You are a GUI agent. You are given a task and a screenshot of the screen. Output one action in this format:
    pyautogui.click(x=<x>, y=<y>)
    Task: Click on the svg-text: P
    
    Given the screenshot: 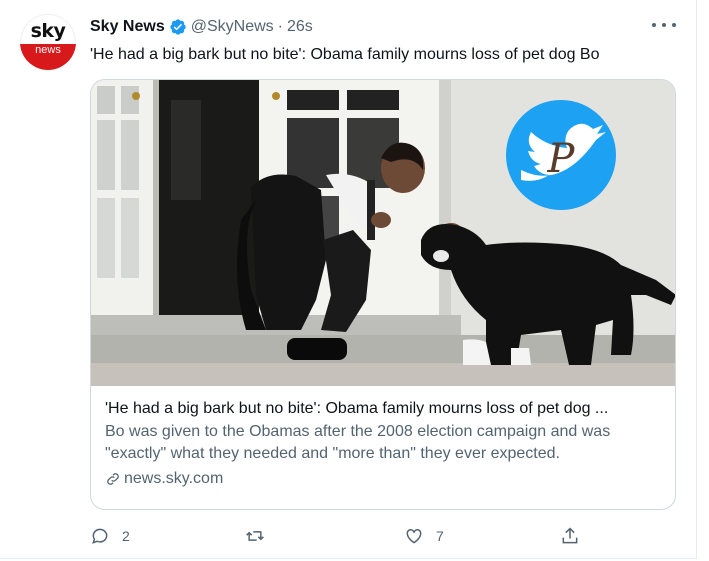 What is the action you would take?
    pyautogui.click(x=561, y=159)
    